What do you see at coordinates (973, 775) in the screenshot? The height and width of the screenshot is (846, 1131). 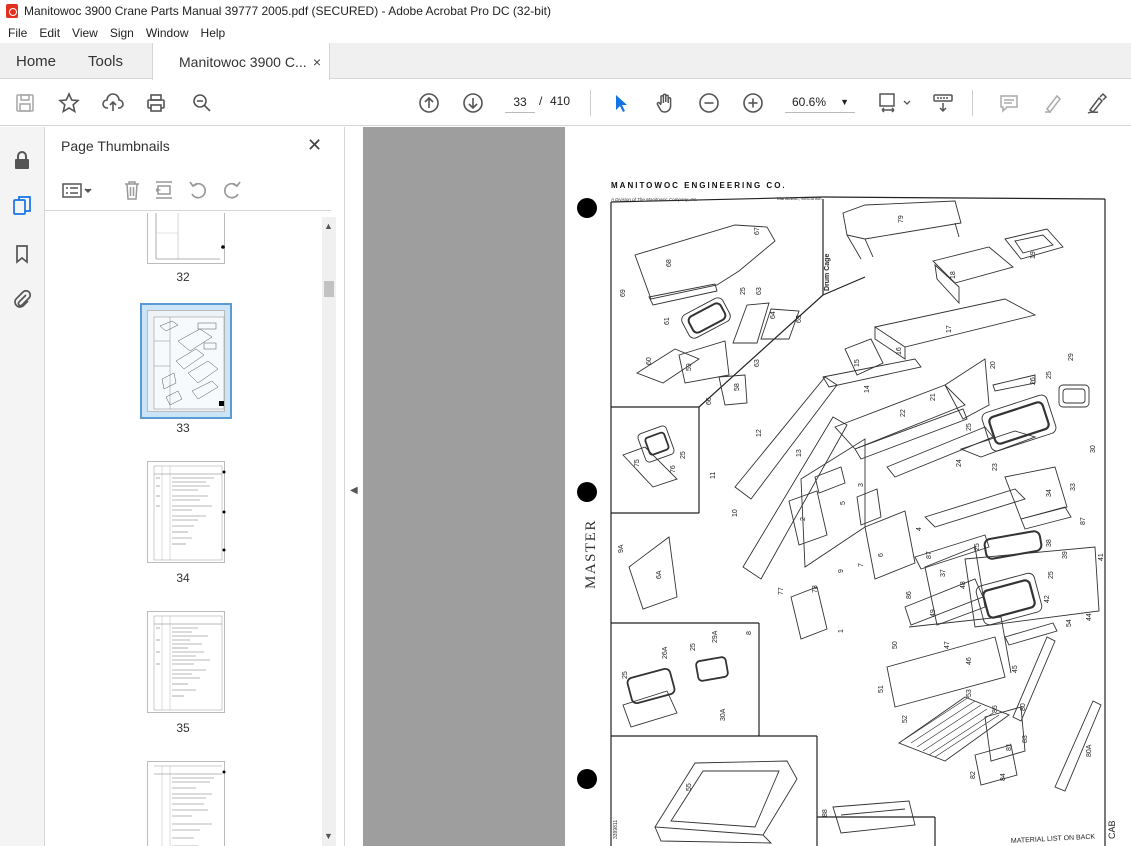 I see `svg-text: 82` at bounding box center [973, 775].